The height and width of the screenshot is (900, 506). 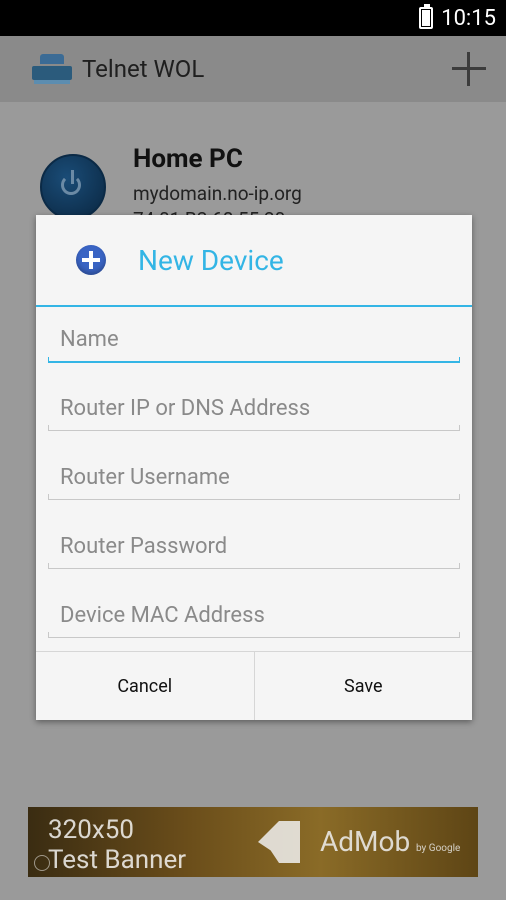 I want to click on ad-text: 320x50 Test Banner, so click(x=117, y=845).